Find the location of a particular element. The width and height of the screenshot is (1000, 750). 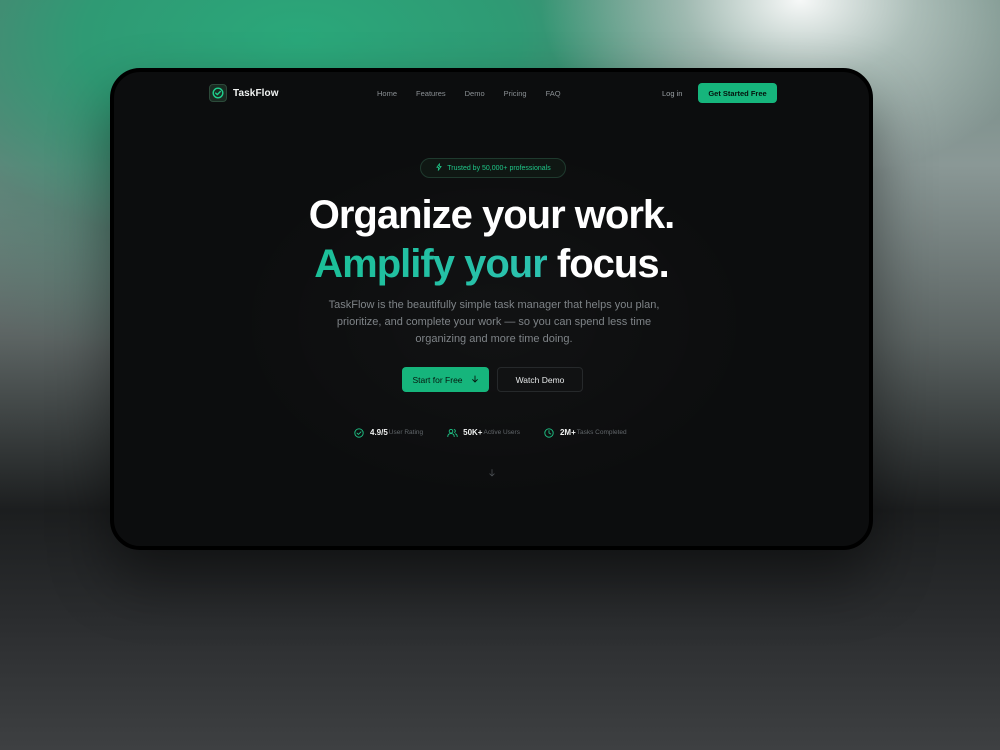

nav-link-features: Features is located at coordinates (431, 93).